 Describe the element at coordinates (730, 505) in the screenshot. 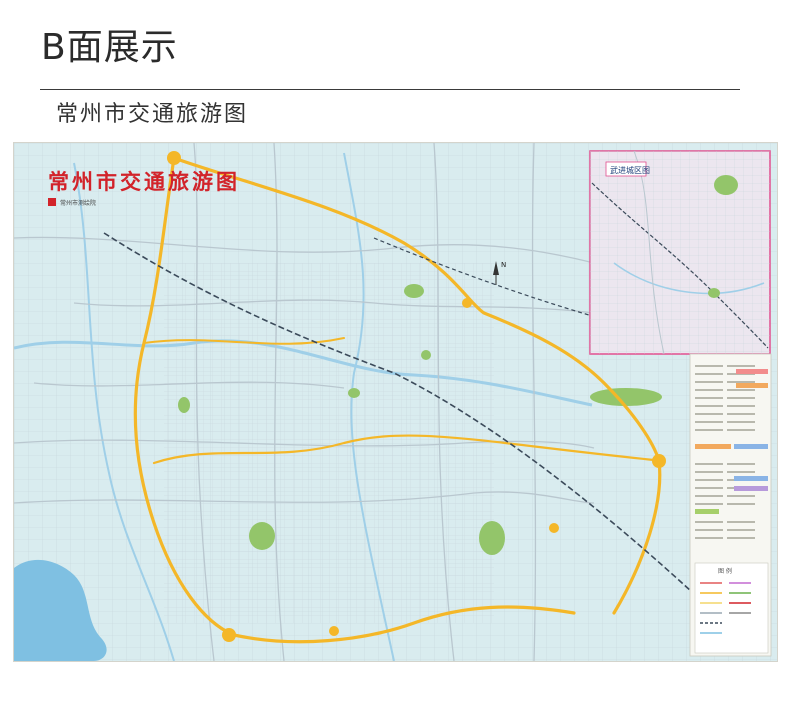

I see `legend-panel: 图 例` at that location.